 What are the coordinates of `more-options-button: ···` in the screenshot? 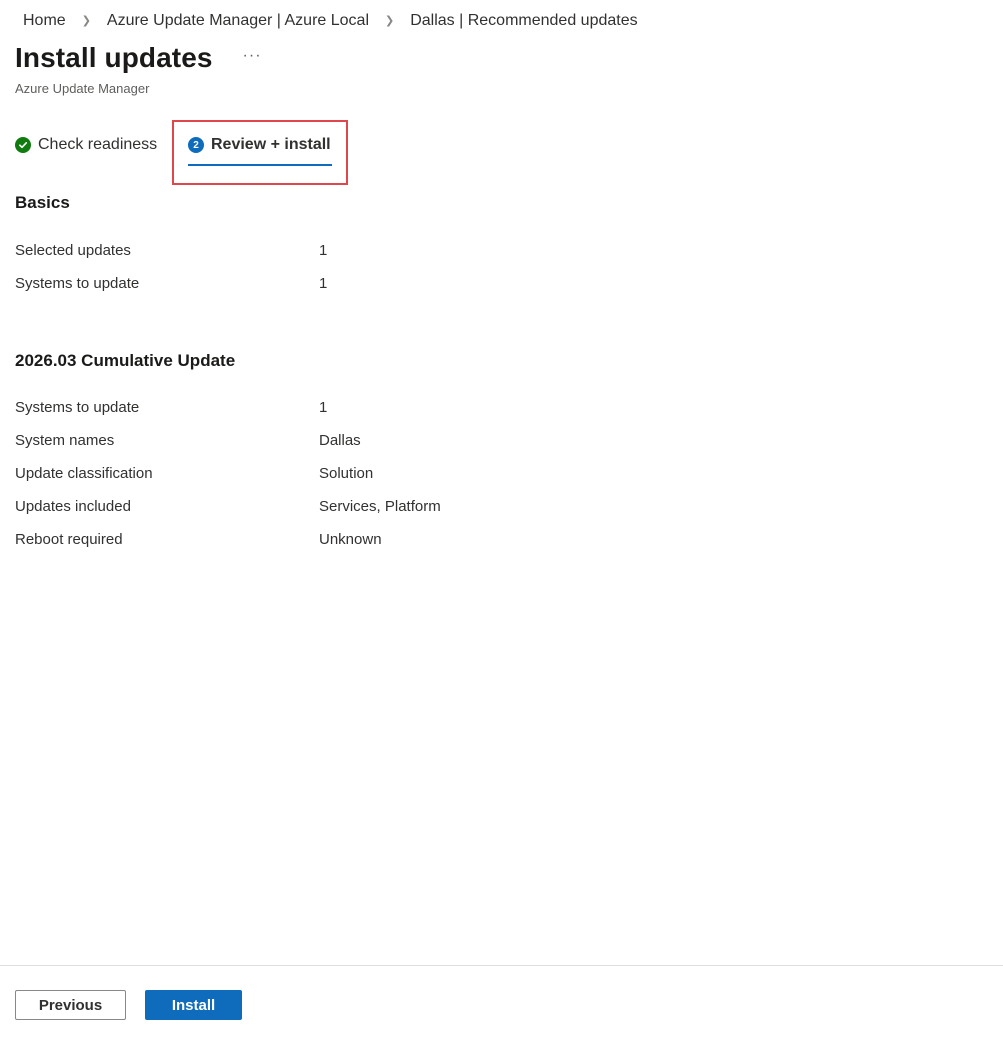 It's located at (252, 56).